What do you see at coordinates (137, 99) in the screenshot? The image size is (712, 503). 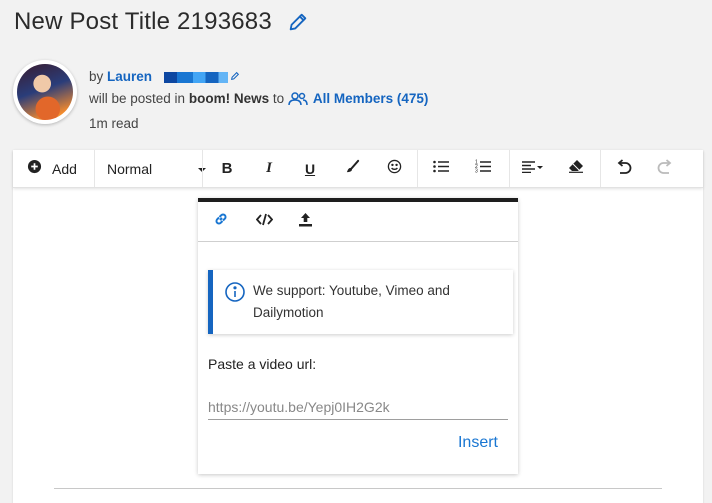 I see `posted-in-text: will be posted in` at bounding box center [137, 99].